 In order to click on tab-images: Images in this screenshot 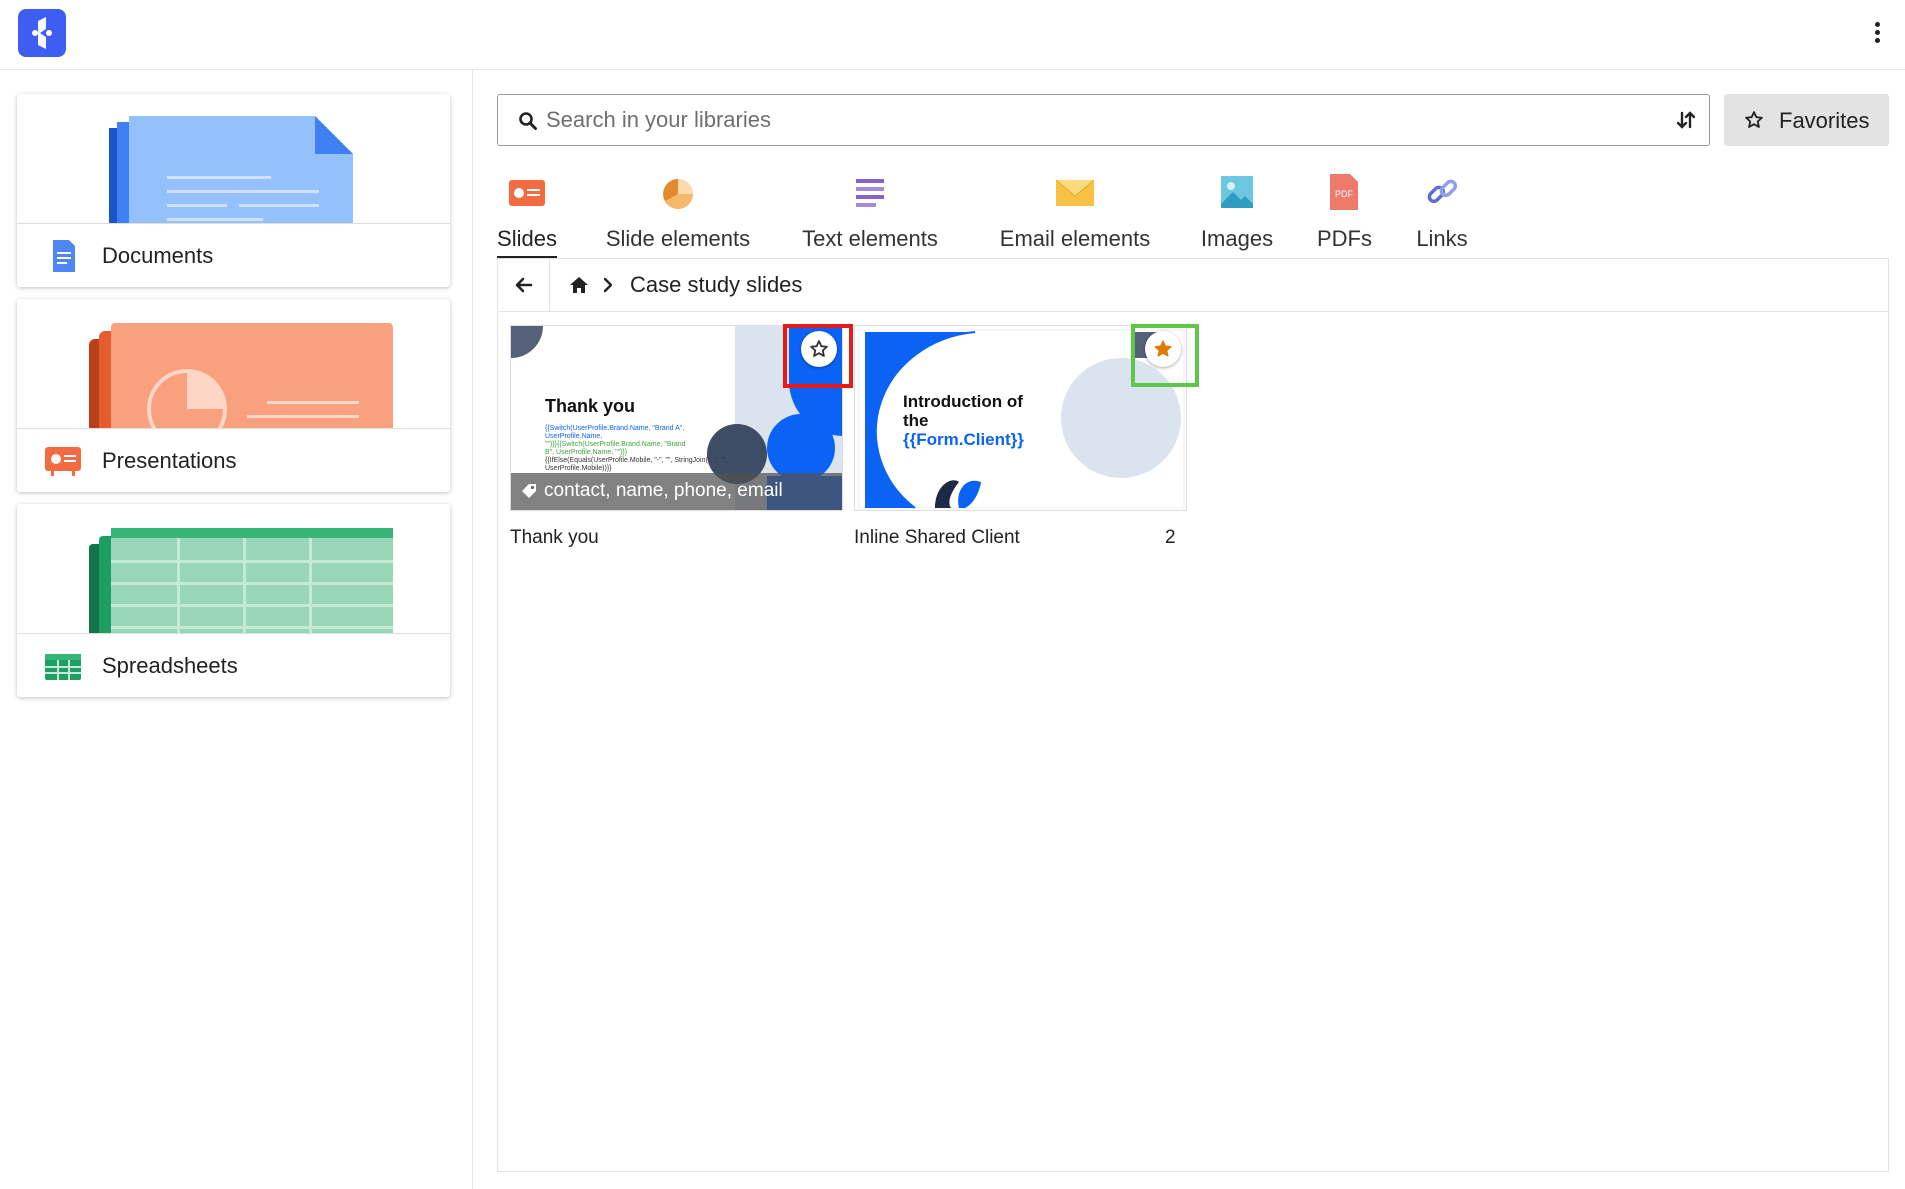, I will do `click(1237, 216)`.